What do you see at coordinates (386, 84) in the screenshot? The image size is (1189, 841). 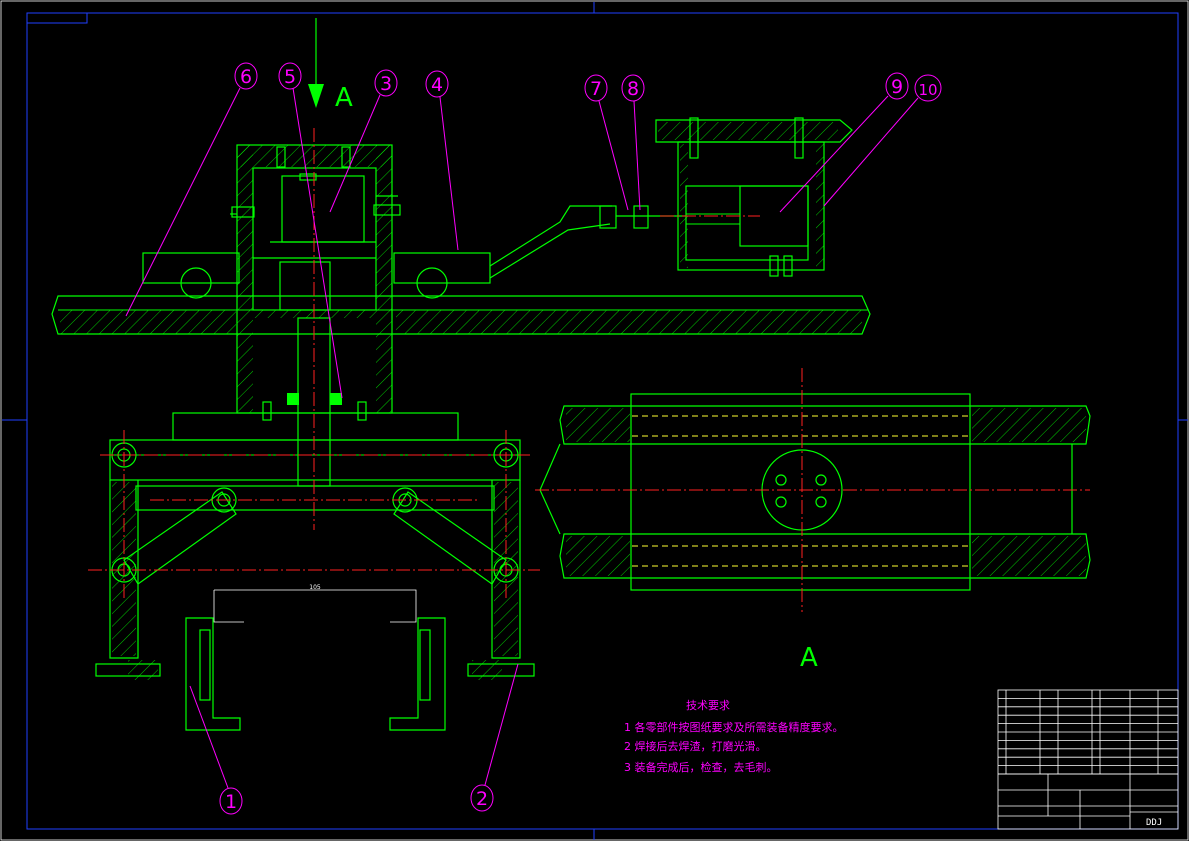 I see `balloon-3: 3` at bounding box center [386, 84].